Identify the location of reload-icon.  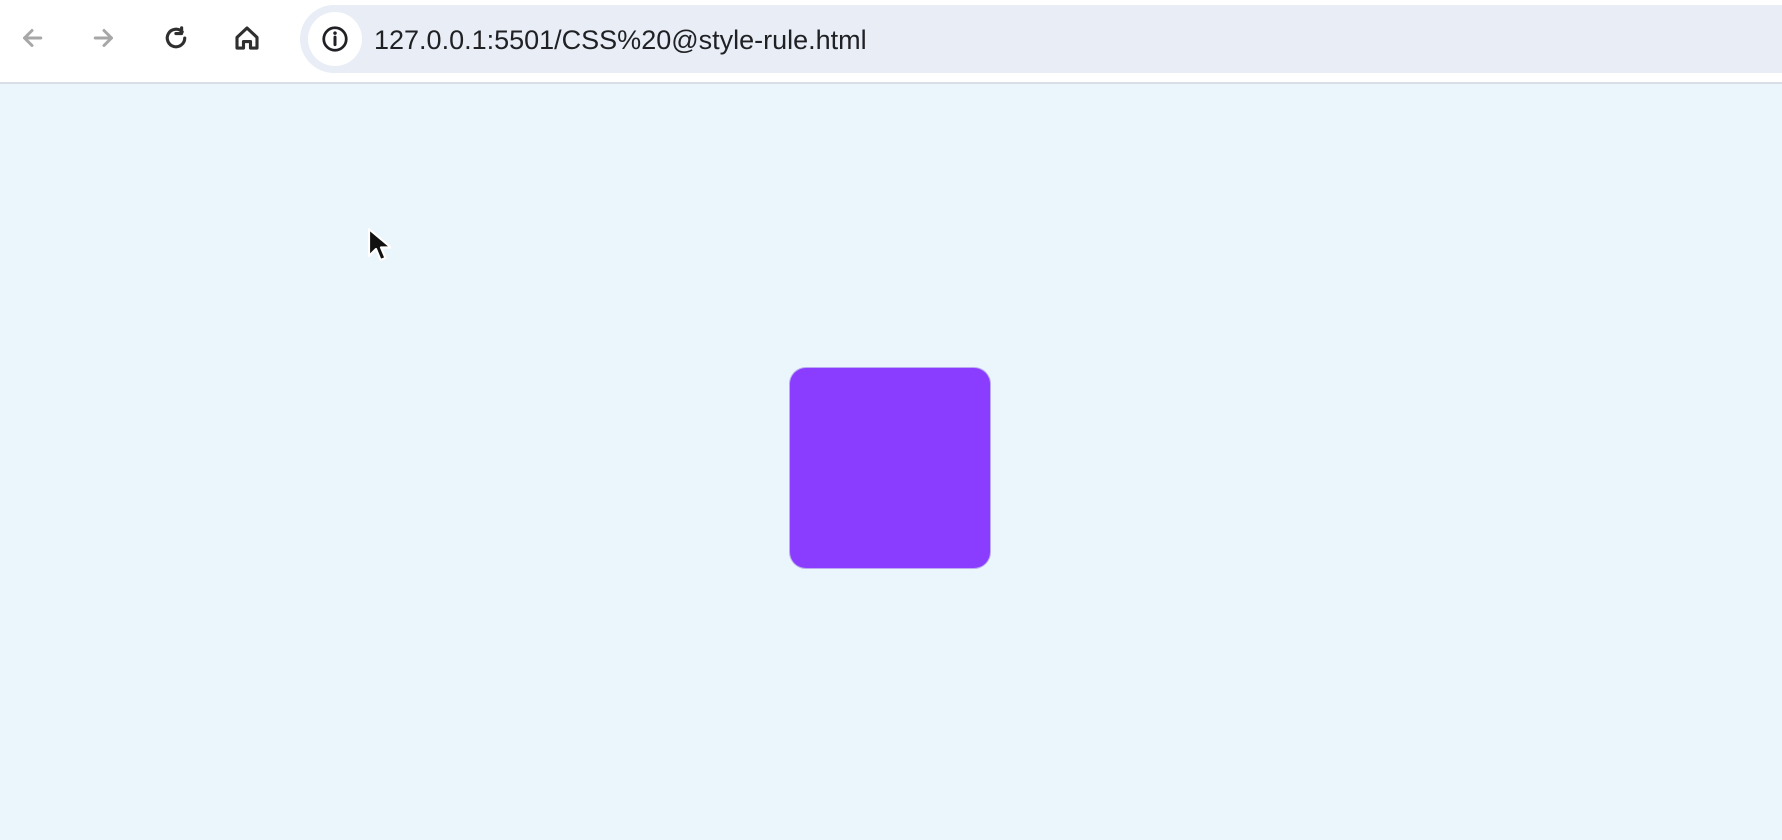
(176, 38).